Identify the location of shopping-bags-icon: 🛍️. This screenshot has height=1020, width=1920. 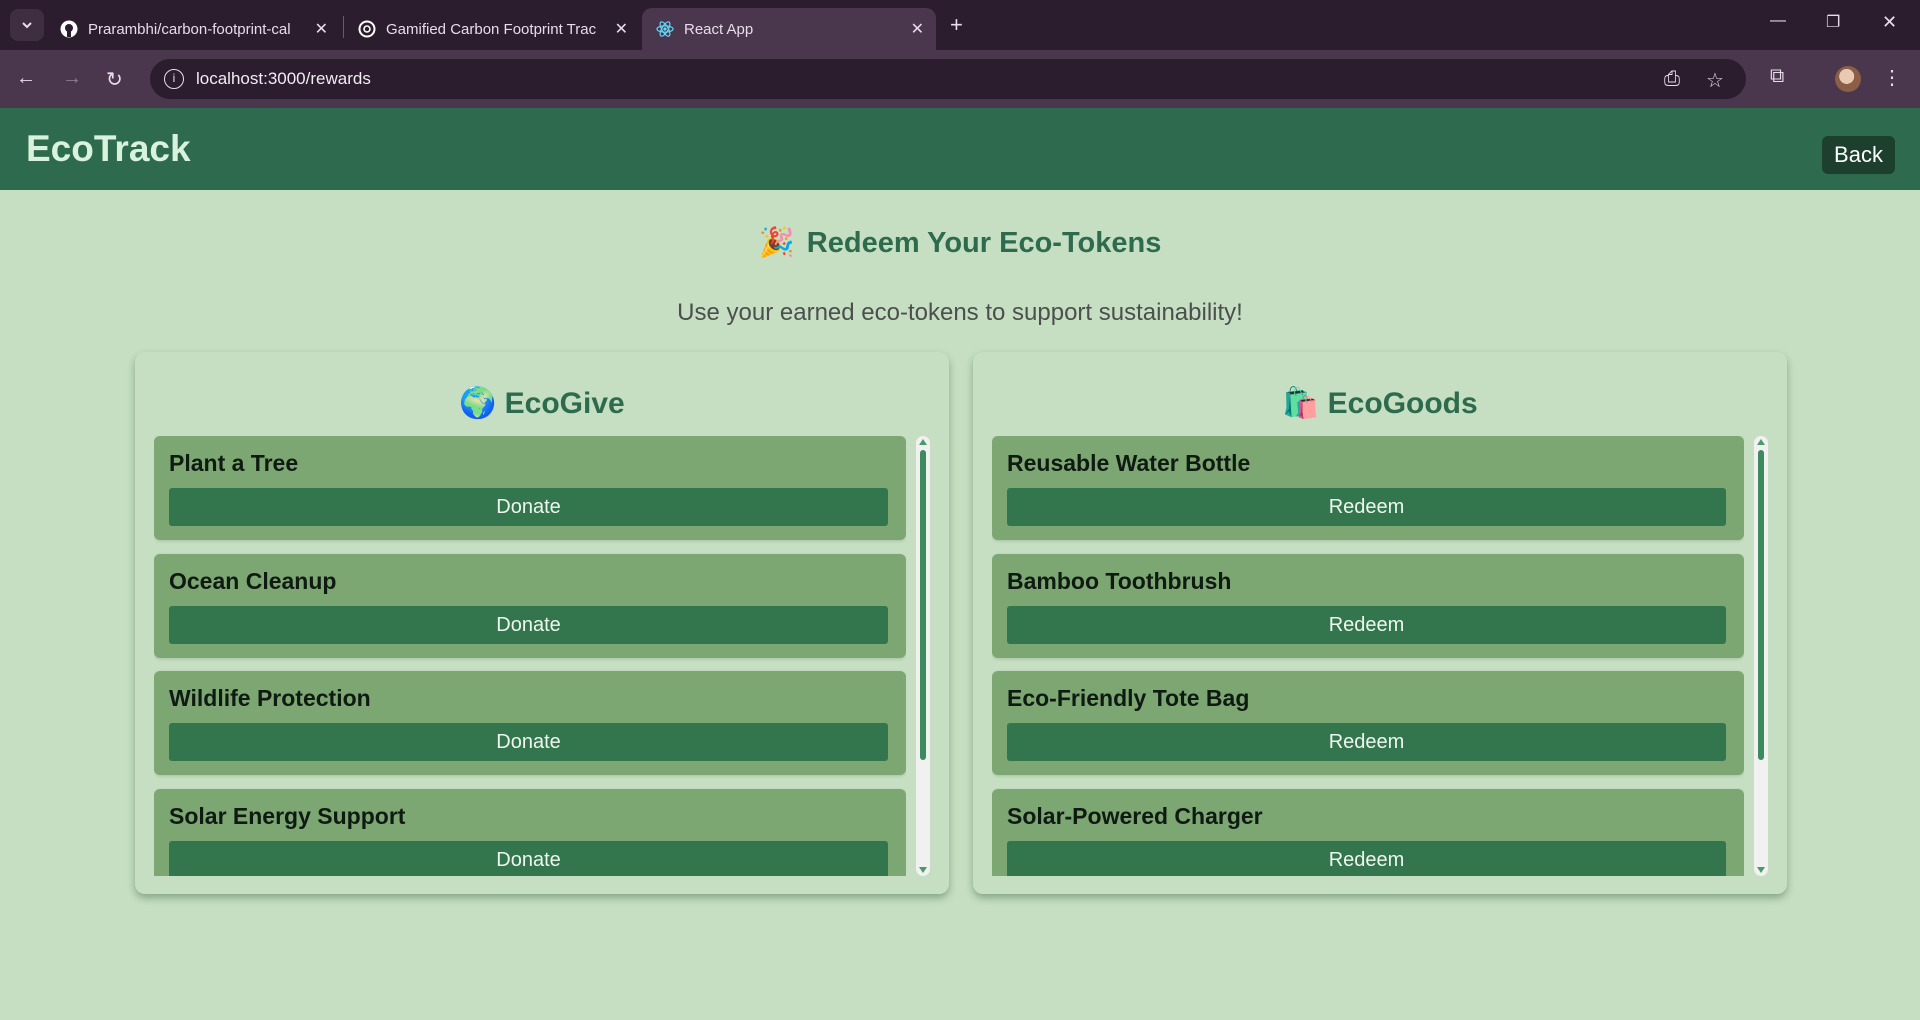
(1301, 403).